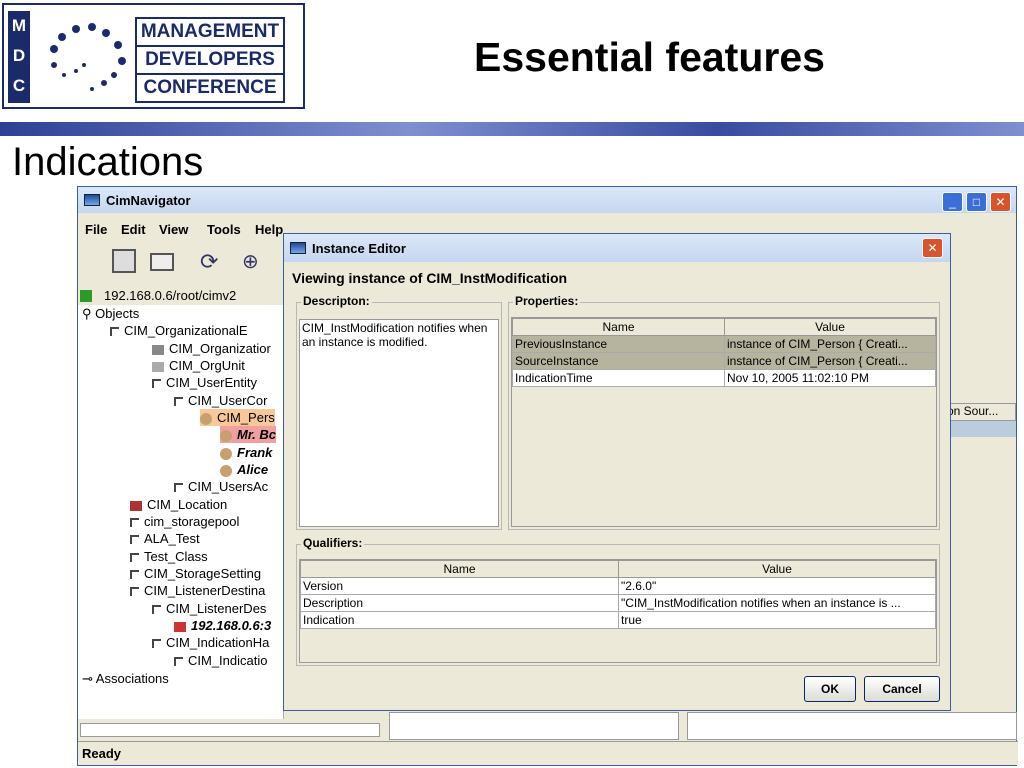  I want to click on qualifiers-label: Qualifiers:, so click(333, 543).